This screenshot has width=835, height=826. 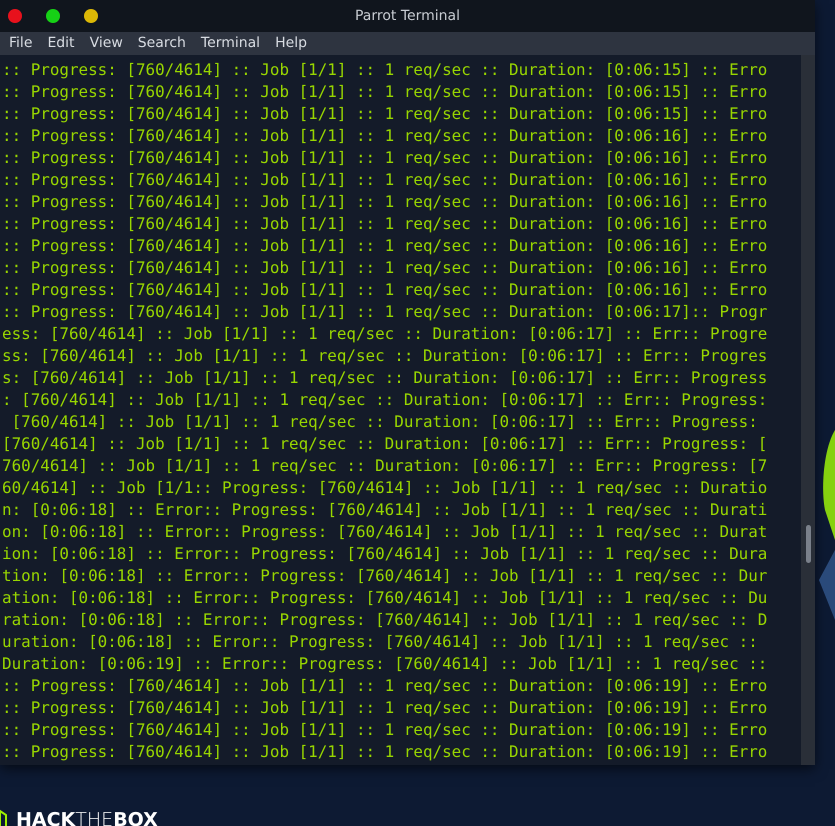 What do you see at coordinates (384, 488) in the screenshot?
I see `terminal-line: 60/4614] :: Job [1/1:: Progress: [760/4614] :: Job [1/1] :: 1 req/sec :: Duratio` at bounding box center [384, 488].